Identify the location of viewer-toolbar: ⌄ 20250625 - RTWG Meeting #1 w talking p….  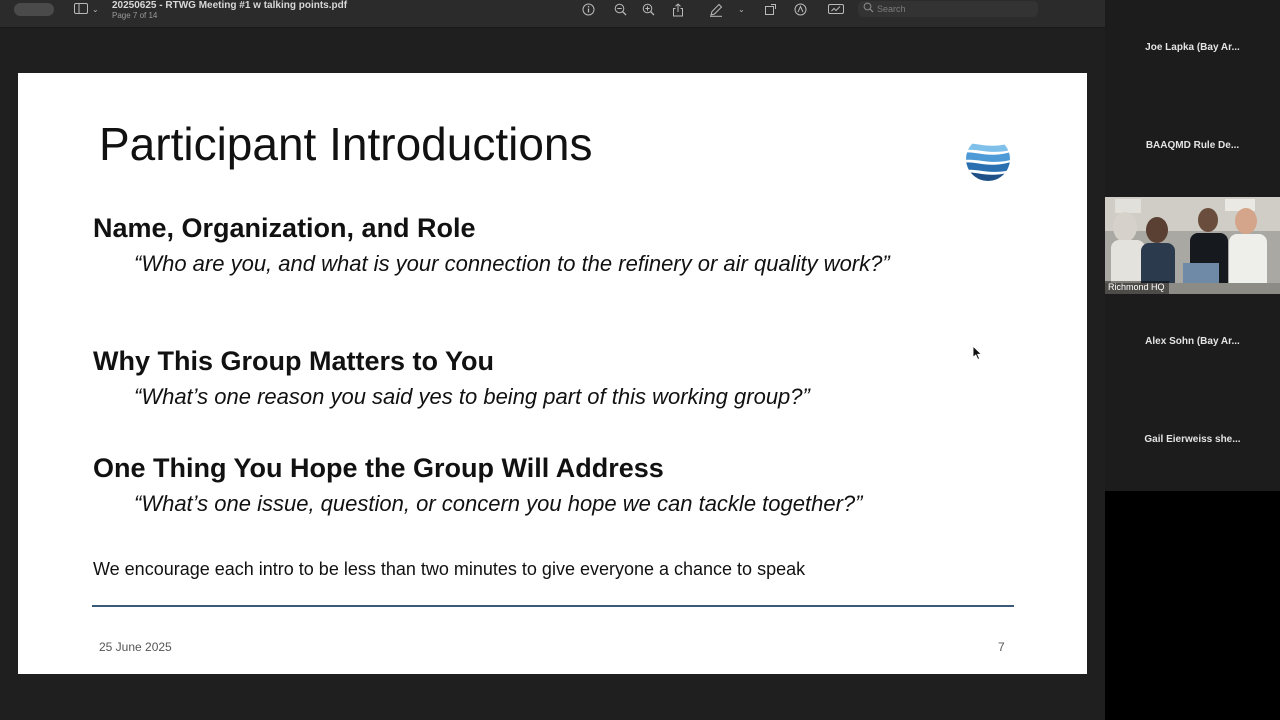
(552, 14).